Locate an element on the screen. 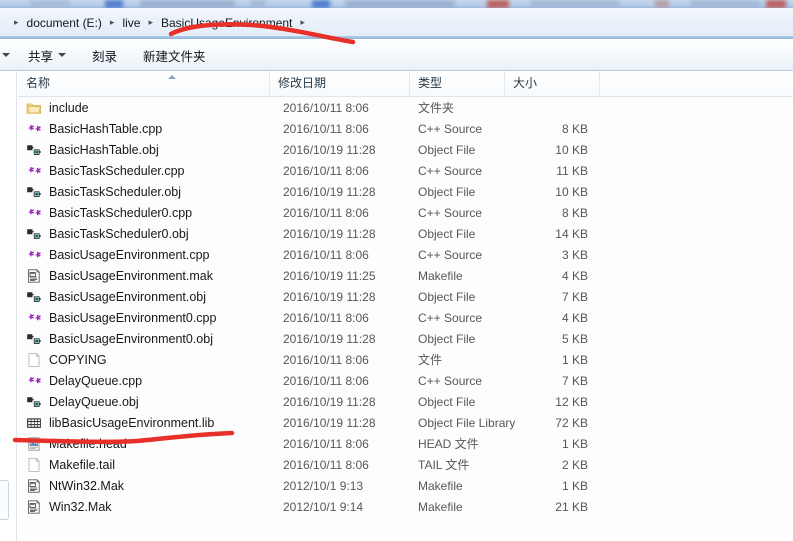 The image size is (793, 541). file-name-cell: BasicTaskScheduler.obj is located at coordinates (103, 192).